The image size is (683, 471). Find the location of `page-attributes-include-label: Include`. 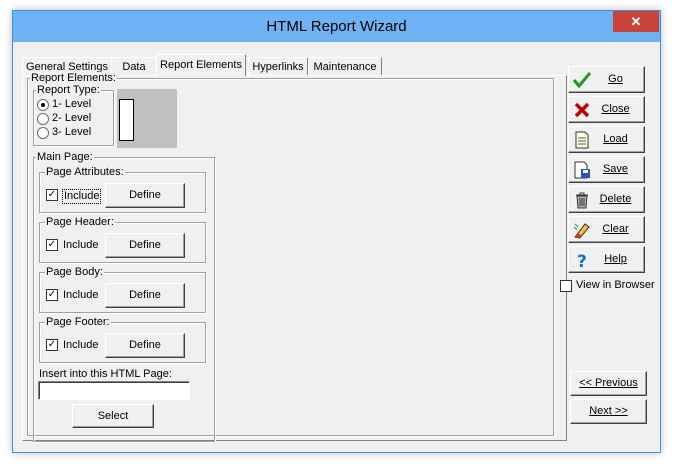

page-attributes-include-label: Include is located at coordinates (82, 196).